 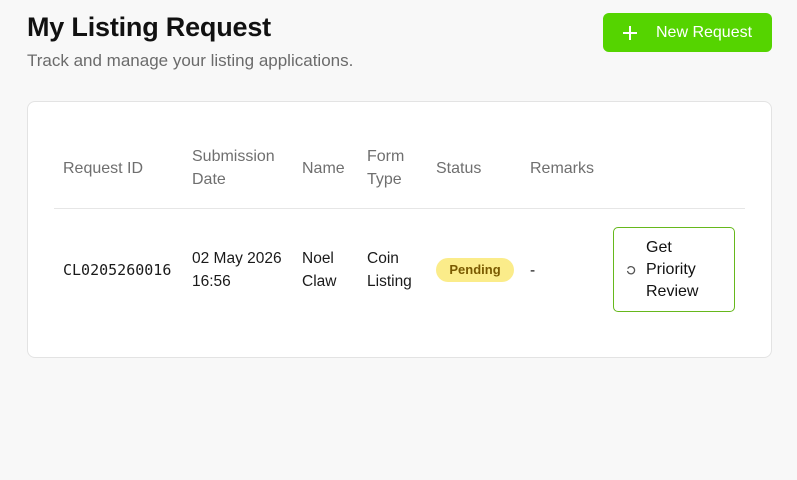 I want to click on column-header-remarks: Remarks, so click(x=562, y=168).